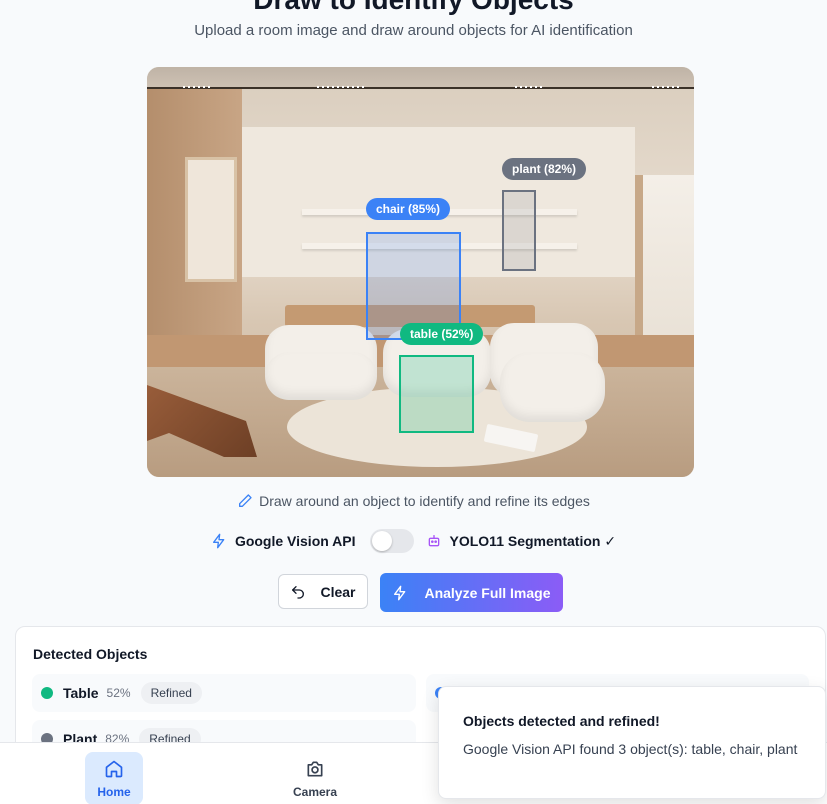 The height and width of the screenshot is (804, 827). What do you see at coordinates (224, 693) in the screenshot?
I see `detected-object-item: Table 52% Refined` at bounding box center [224, 693].